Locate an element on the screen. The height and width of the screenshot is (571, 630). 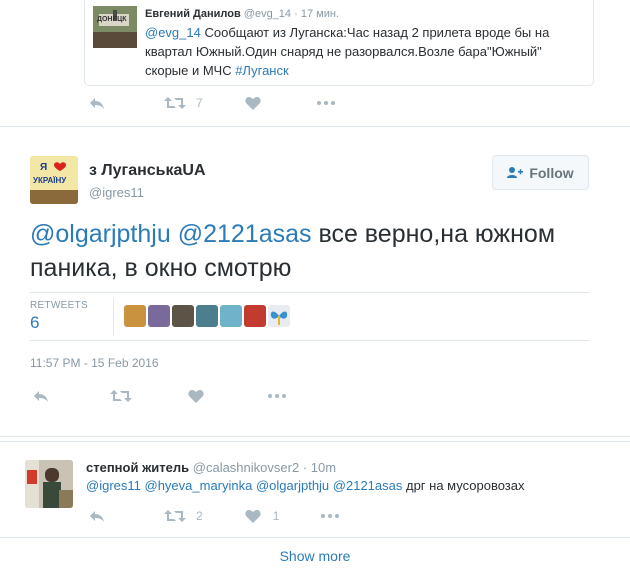
reply-actions: 2 1 is located at coordinates (214, 516).